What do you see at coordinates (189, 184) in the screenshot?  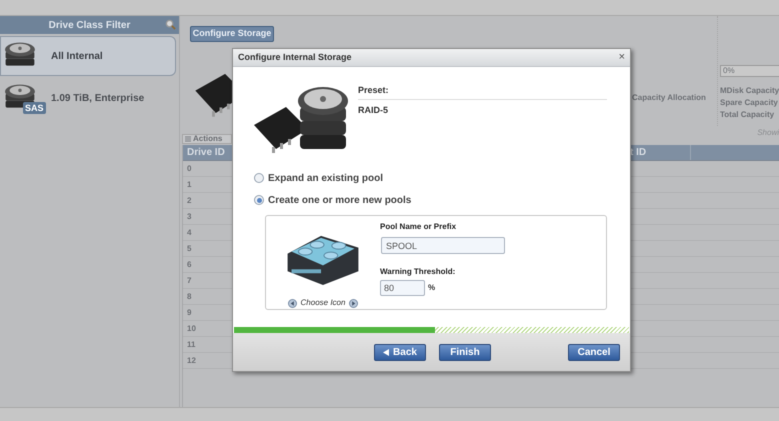 I see `table-cell-text: 1` at bounding box center [189, 184].